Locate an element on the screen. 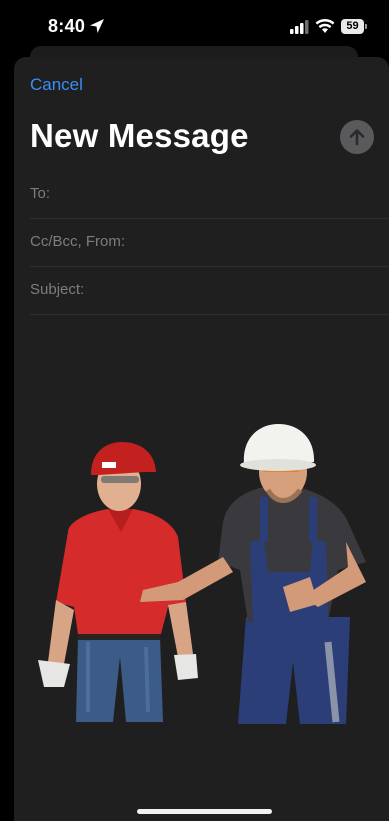 The image size is (389, 821). wifi-icon is located at coordinates (325, 25).